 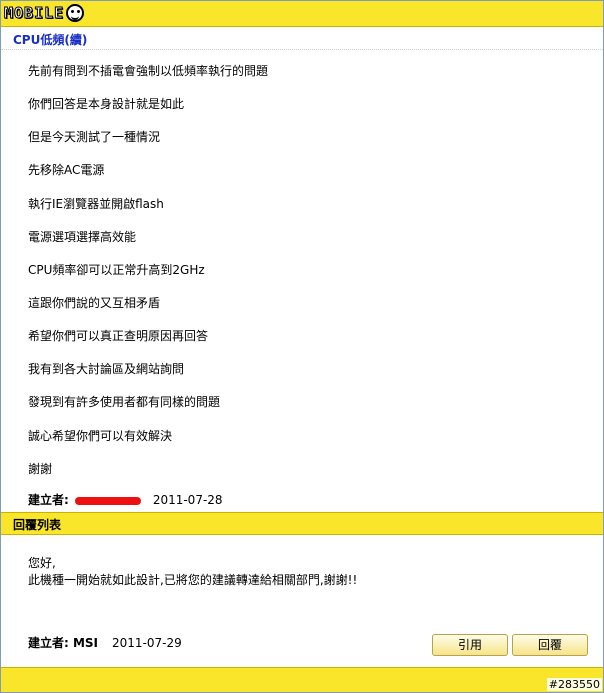 What do you see at coordinates (48, 500) in the screenshot?
I see `author-label: 建立者:` at bounding box center [48, 500].